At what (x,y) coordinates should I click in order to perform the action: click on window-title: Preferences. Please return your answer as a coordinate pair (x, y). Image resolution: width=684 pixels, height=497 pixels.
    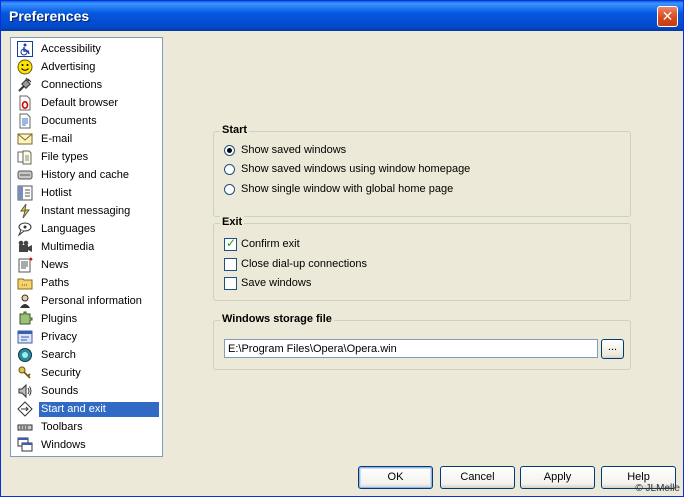
    Looking at the image, I should click on (49, 16).